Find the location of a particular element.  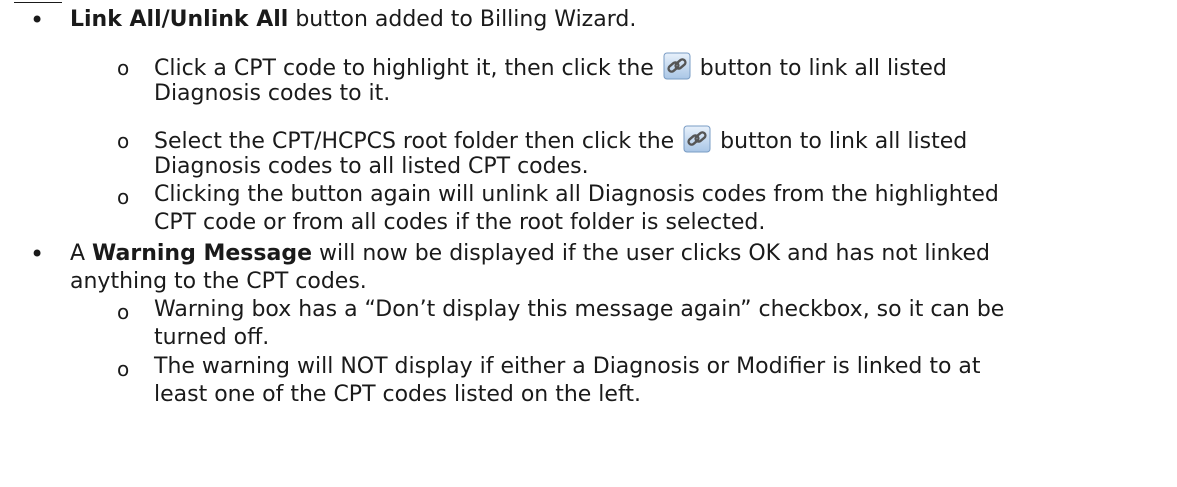

sub-item-line: Diagnosis codes to all listed CPT codes. is located at coordinates (371, 166).